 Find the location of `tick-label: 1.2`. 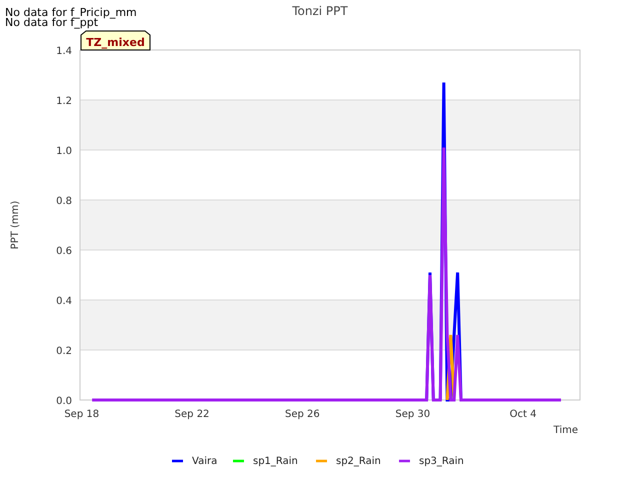

tick-label: 1.2 is located at coordinates (64, 101).